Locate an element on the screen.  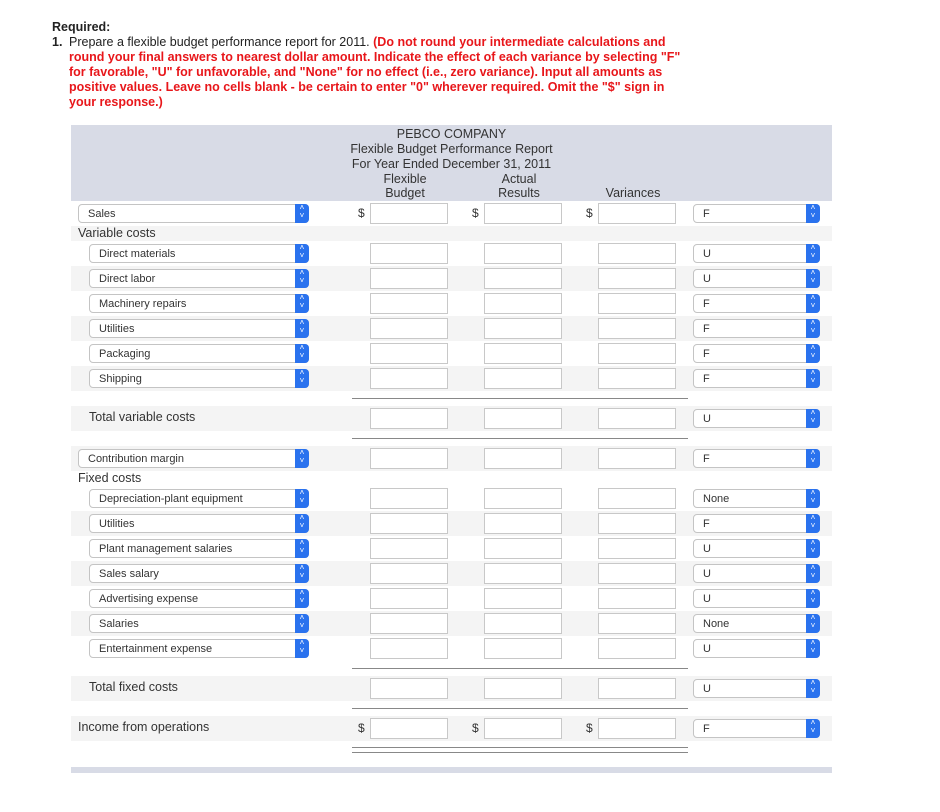
select-value: None is located at coordinates (716, 624).